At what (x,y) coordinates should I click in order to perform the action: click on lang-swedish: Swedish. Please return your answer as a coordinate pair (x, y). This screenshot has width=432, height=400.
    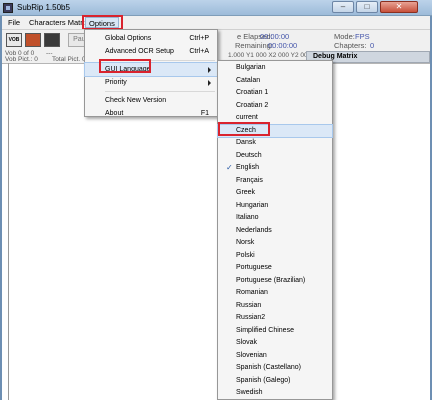
    Looking at the image, I should click on (275, 393).